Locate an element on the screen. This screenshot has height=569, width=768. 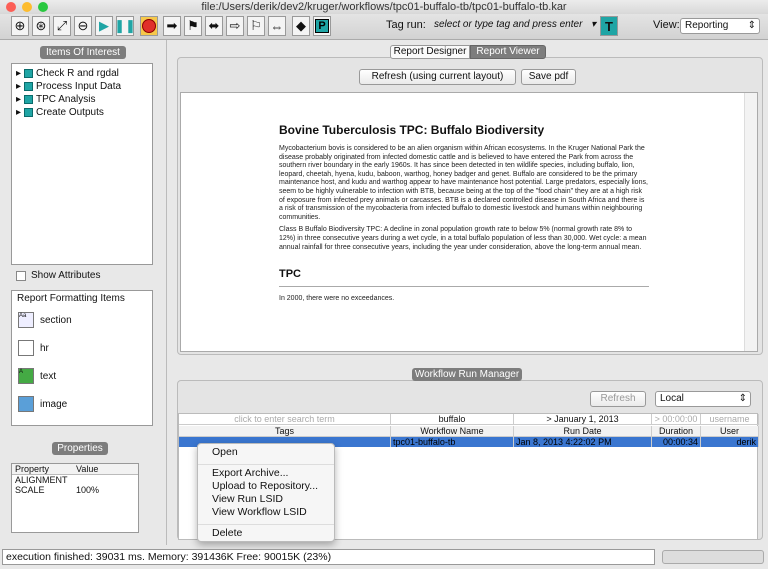
pause-icon: ❚❚ is located at coordinates (125, 26).